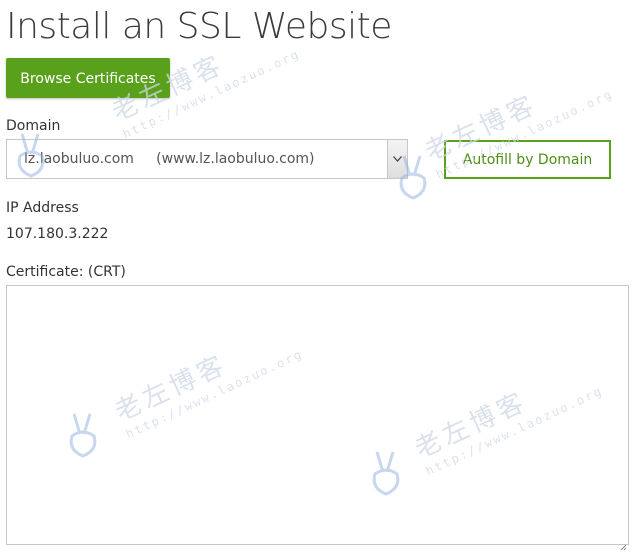 This screenshot has height=555, width=641. What do you see at coordinates (88, 78) in the screenshot?
I see `browse-certificates-button: Browse Certificates` at bounding box center [88, 78].